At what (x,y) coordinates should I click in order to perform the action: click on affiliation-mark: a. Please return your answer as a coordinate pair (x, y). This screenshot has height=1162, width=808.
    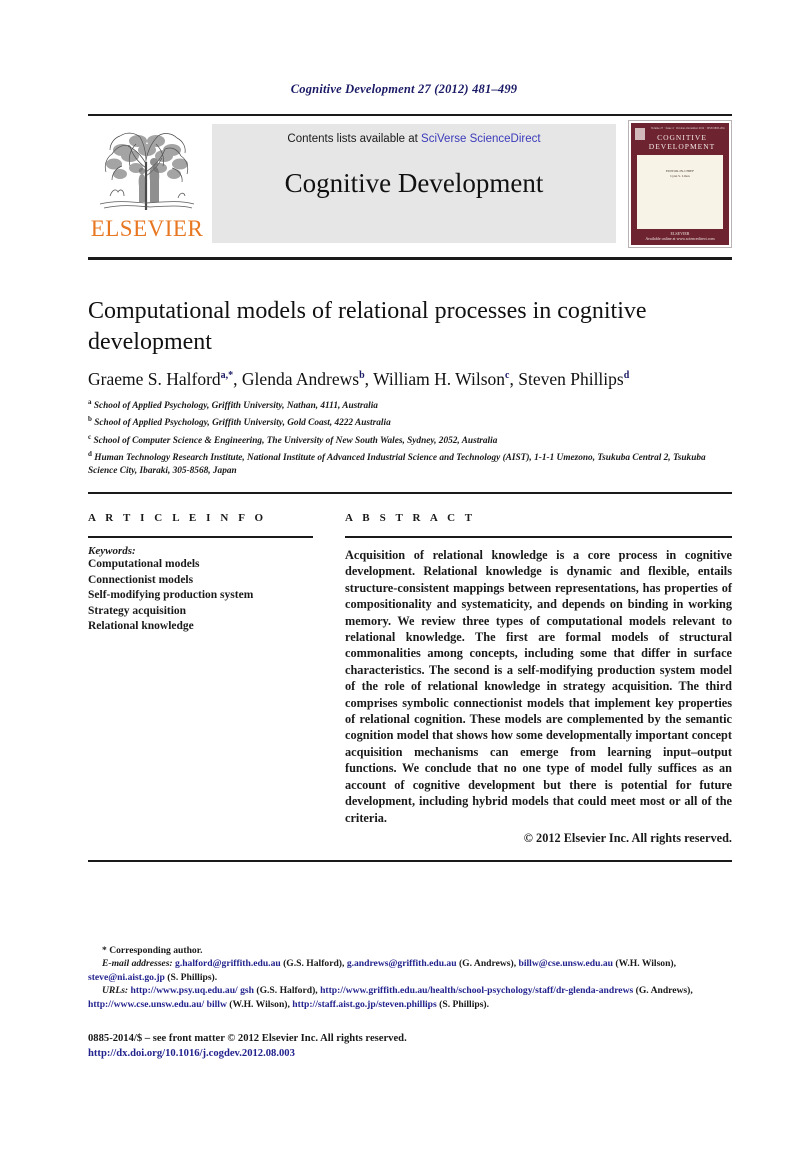
    Looking at the image, I should click on (90, 402).